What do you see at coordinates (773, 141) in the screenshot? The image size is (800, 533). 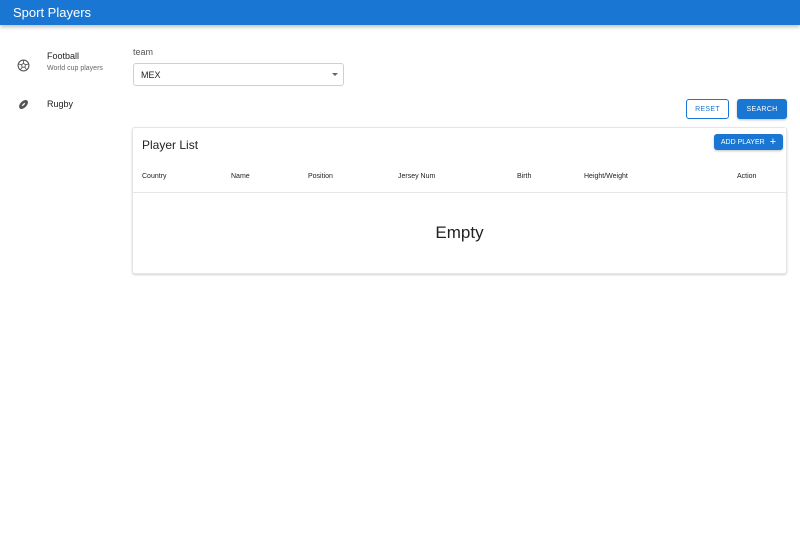 I see `plus-icon: +` at bounding box center [773, 141].